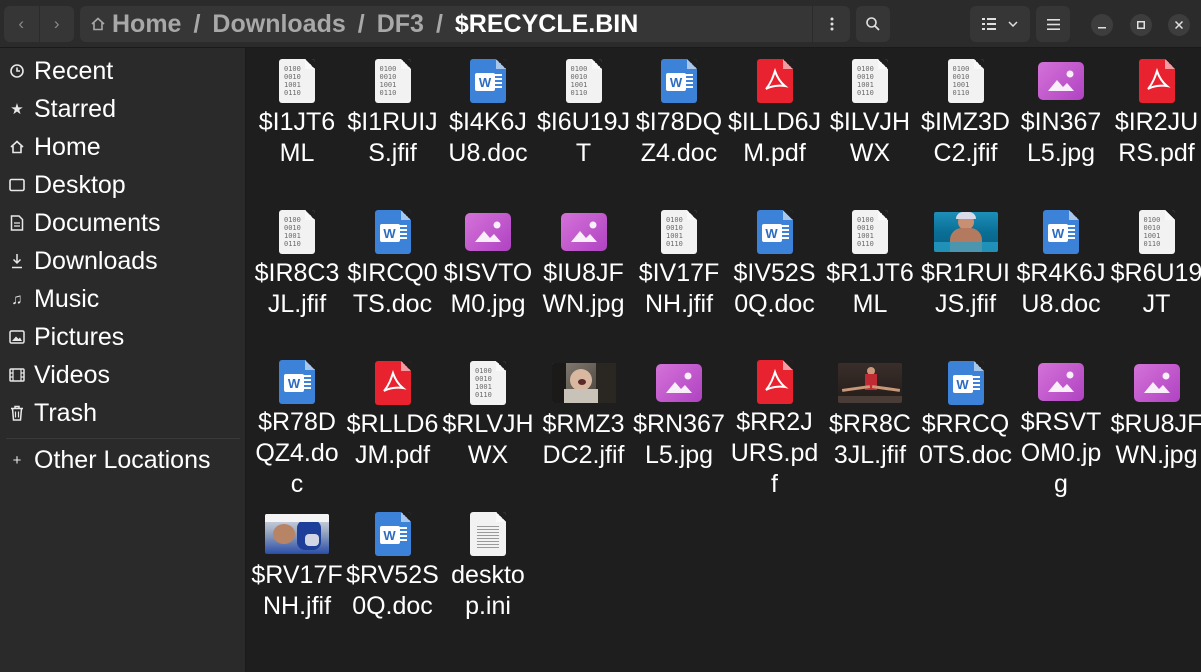 The image size is (1201, 672). What do you see at coordinates (965, 288) in the screenshot?
I see `file-name: $R1RUIJS.jfif` at bounding box center [965, 288].